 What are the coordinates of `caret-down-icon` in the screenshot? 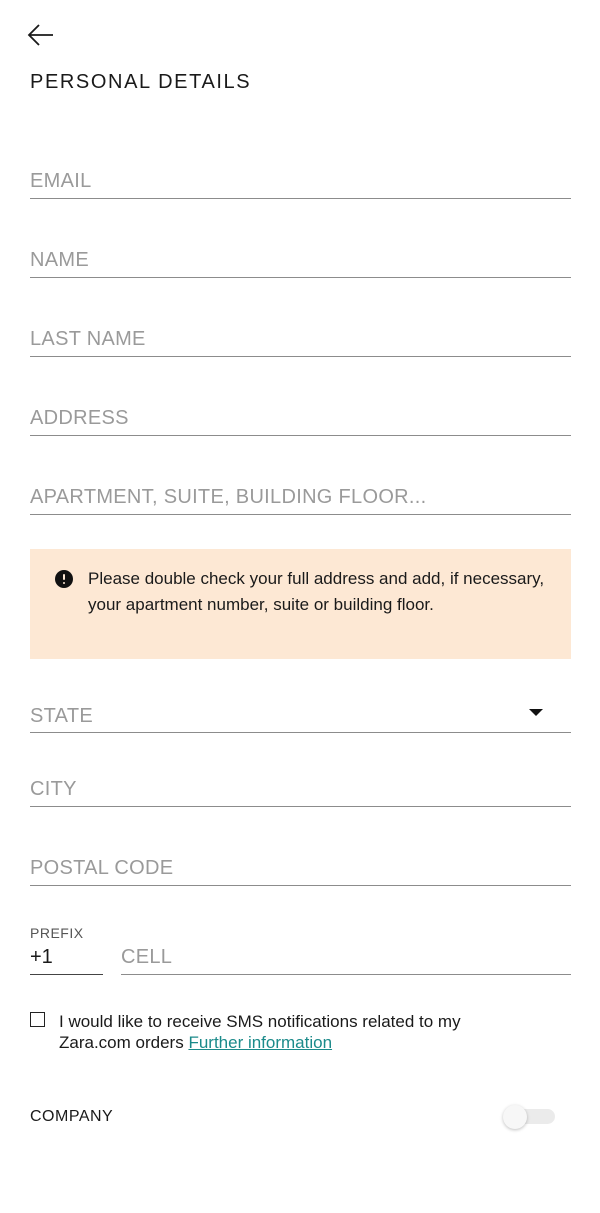 It's located at (536, 712).